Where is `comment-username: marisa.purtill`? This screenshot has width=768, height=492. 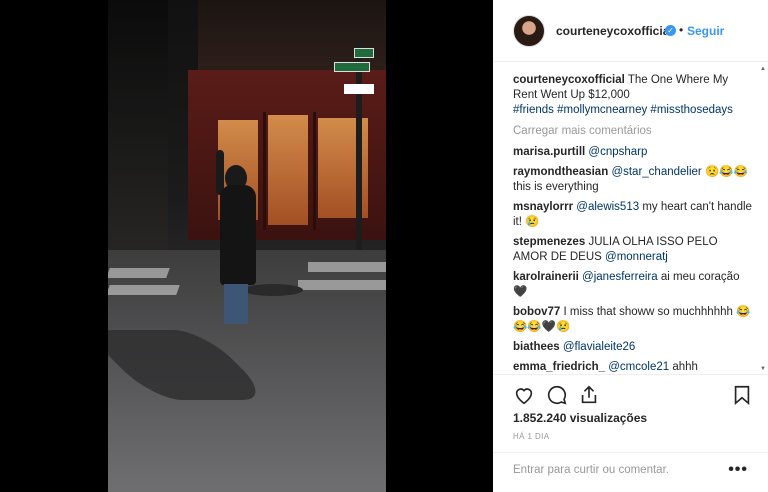 comment-username: marisa.purtill is located at coordinates (549, 152).